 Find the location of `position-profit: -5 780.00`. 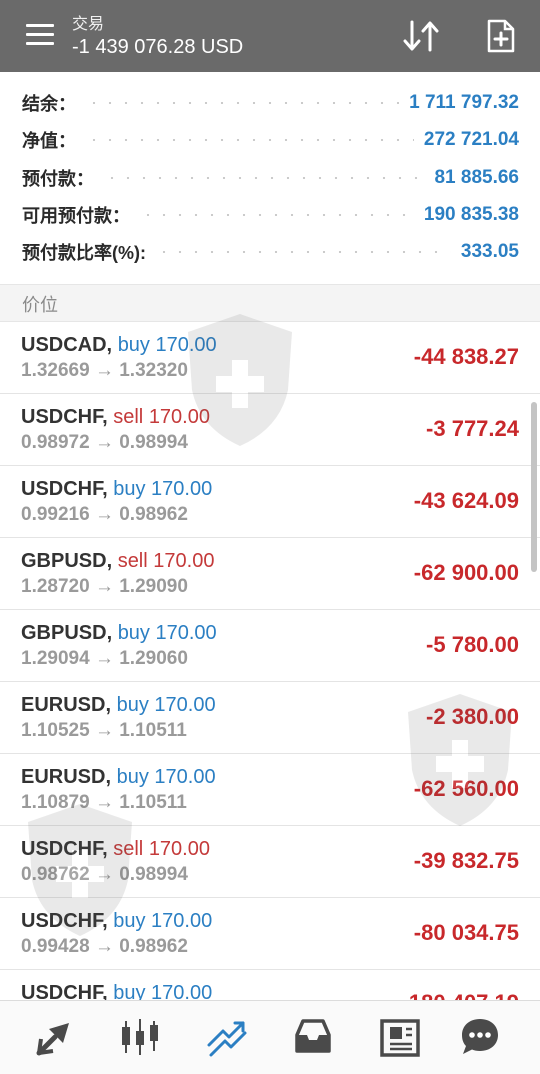

position-profit: -5 780.00 is located at coordinates (472, 644).